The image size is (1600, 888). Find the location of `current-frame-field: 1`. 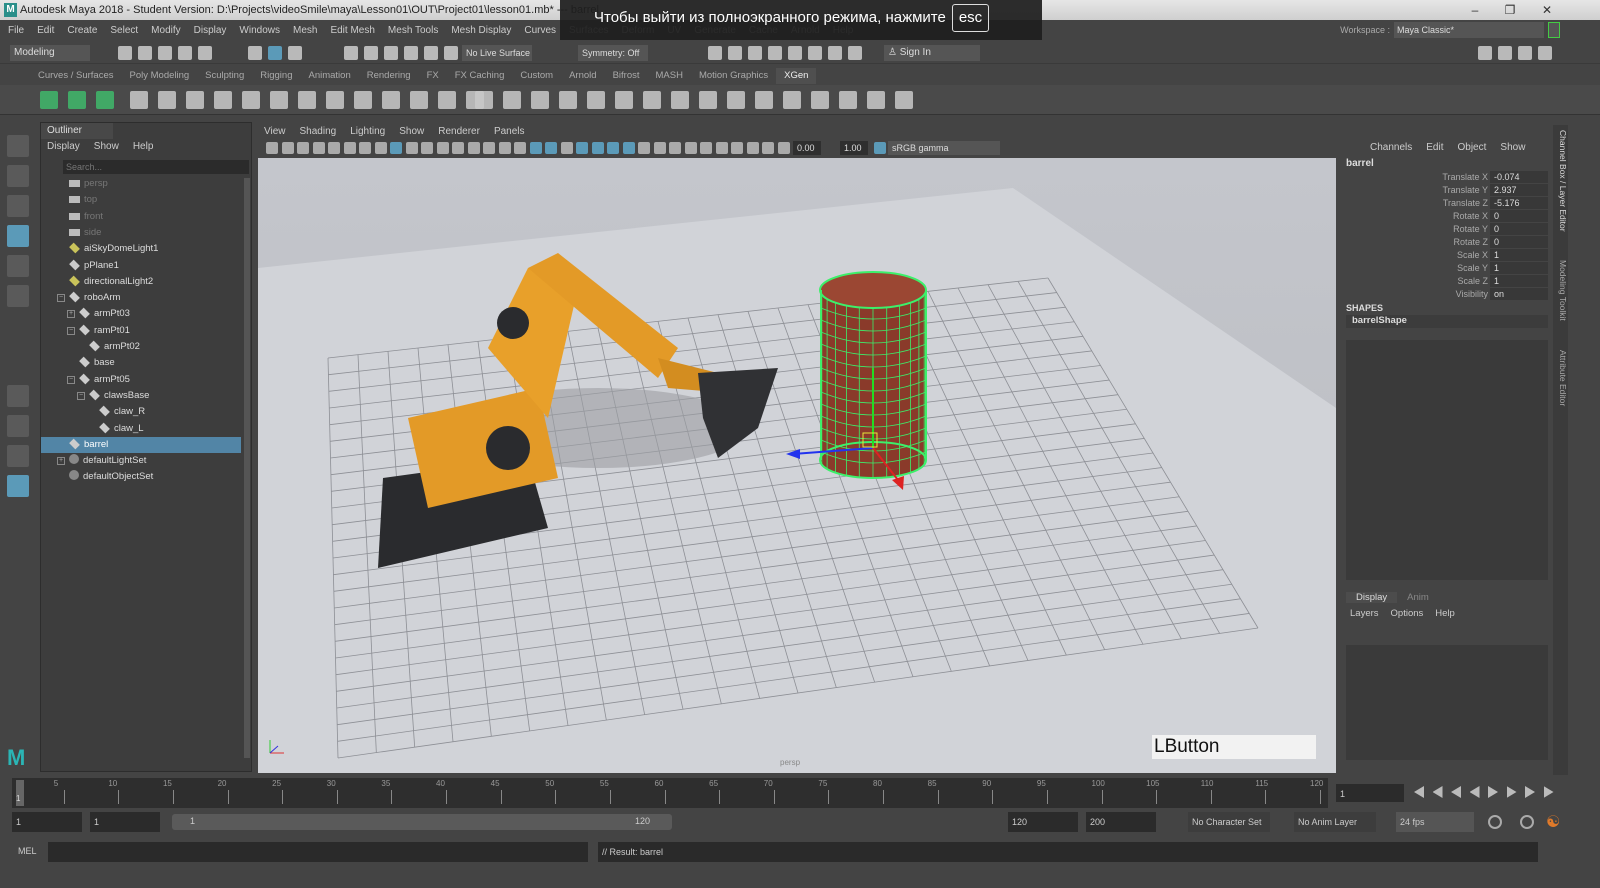

current-frame-field: 1 is located at coordinates (1370, 793).